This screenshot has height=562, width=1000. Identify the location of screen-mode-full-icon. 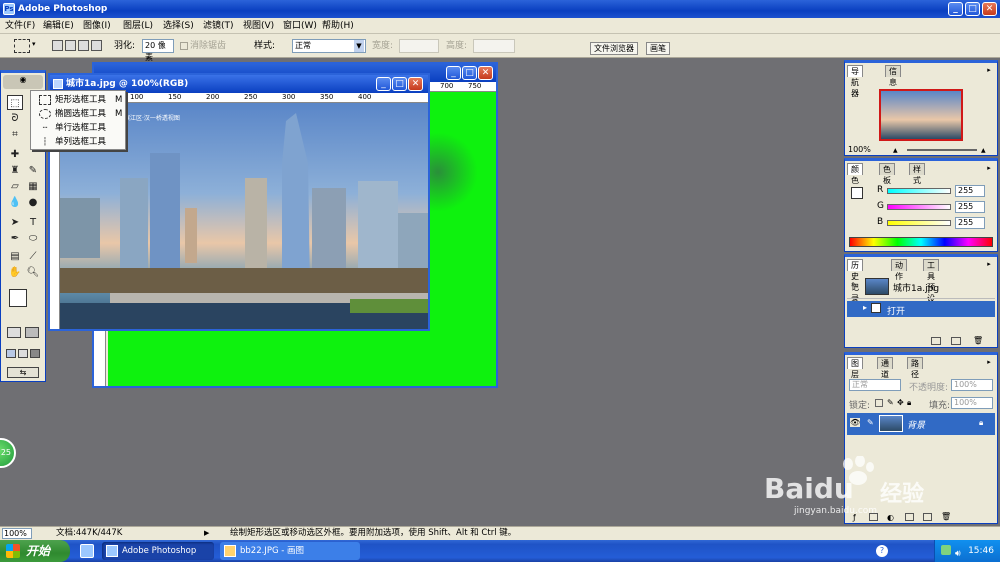
(35, 353).